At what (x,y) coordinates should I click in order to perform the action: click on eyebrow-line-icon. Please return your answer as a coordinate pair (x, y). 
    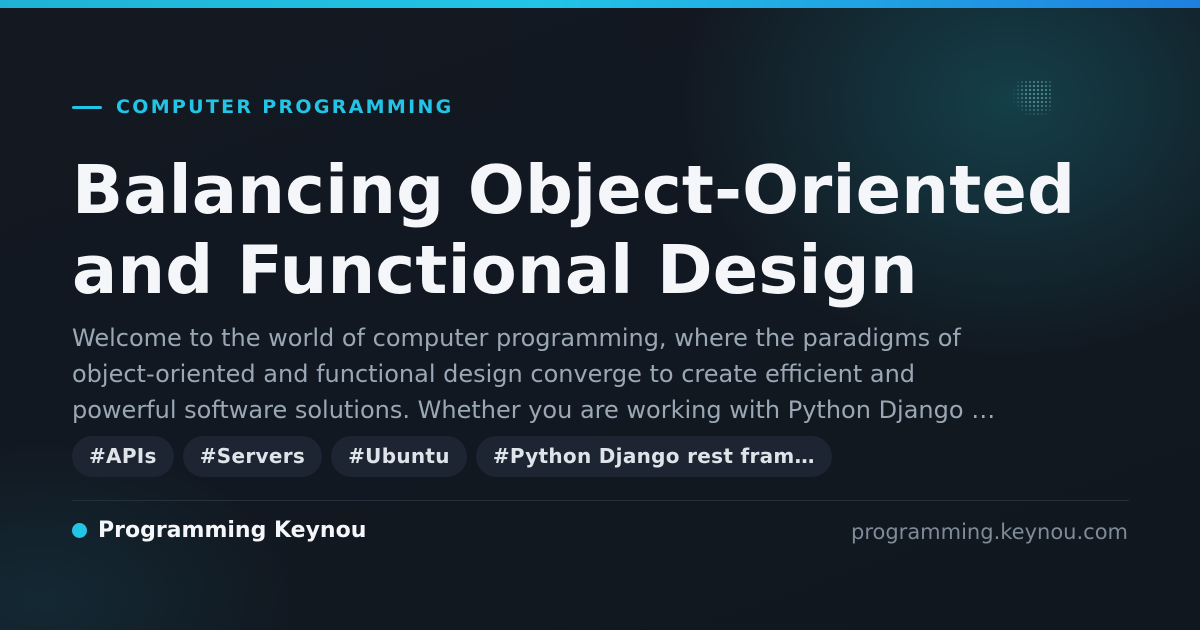
    Looking at the image, I should click on (87, 107).